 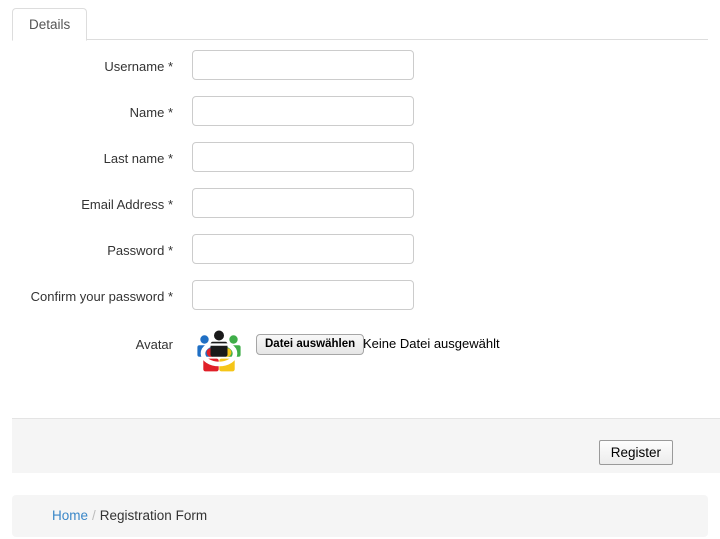 What do you see at coordinates (303, 157) in the screenshot?
I see `last-name-input` at bounding box center [303, 157].